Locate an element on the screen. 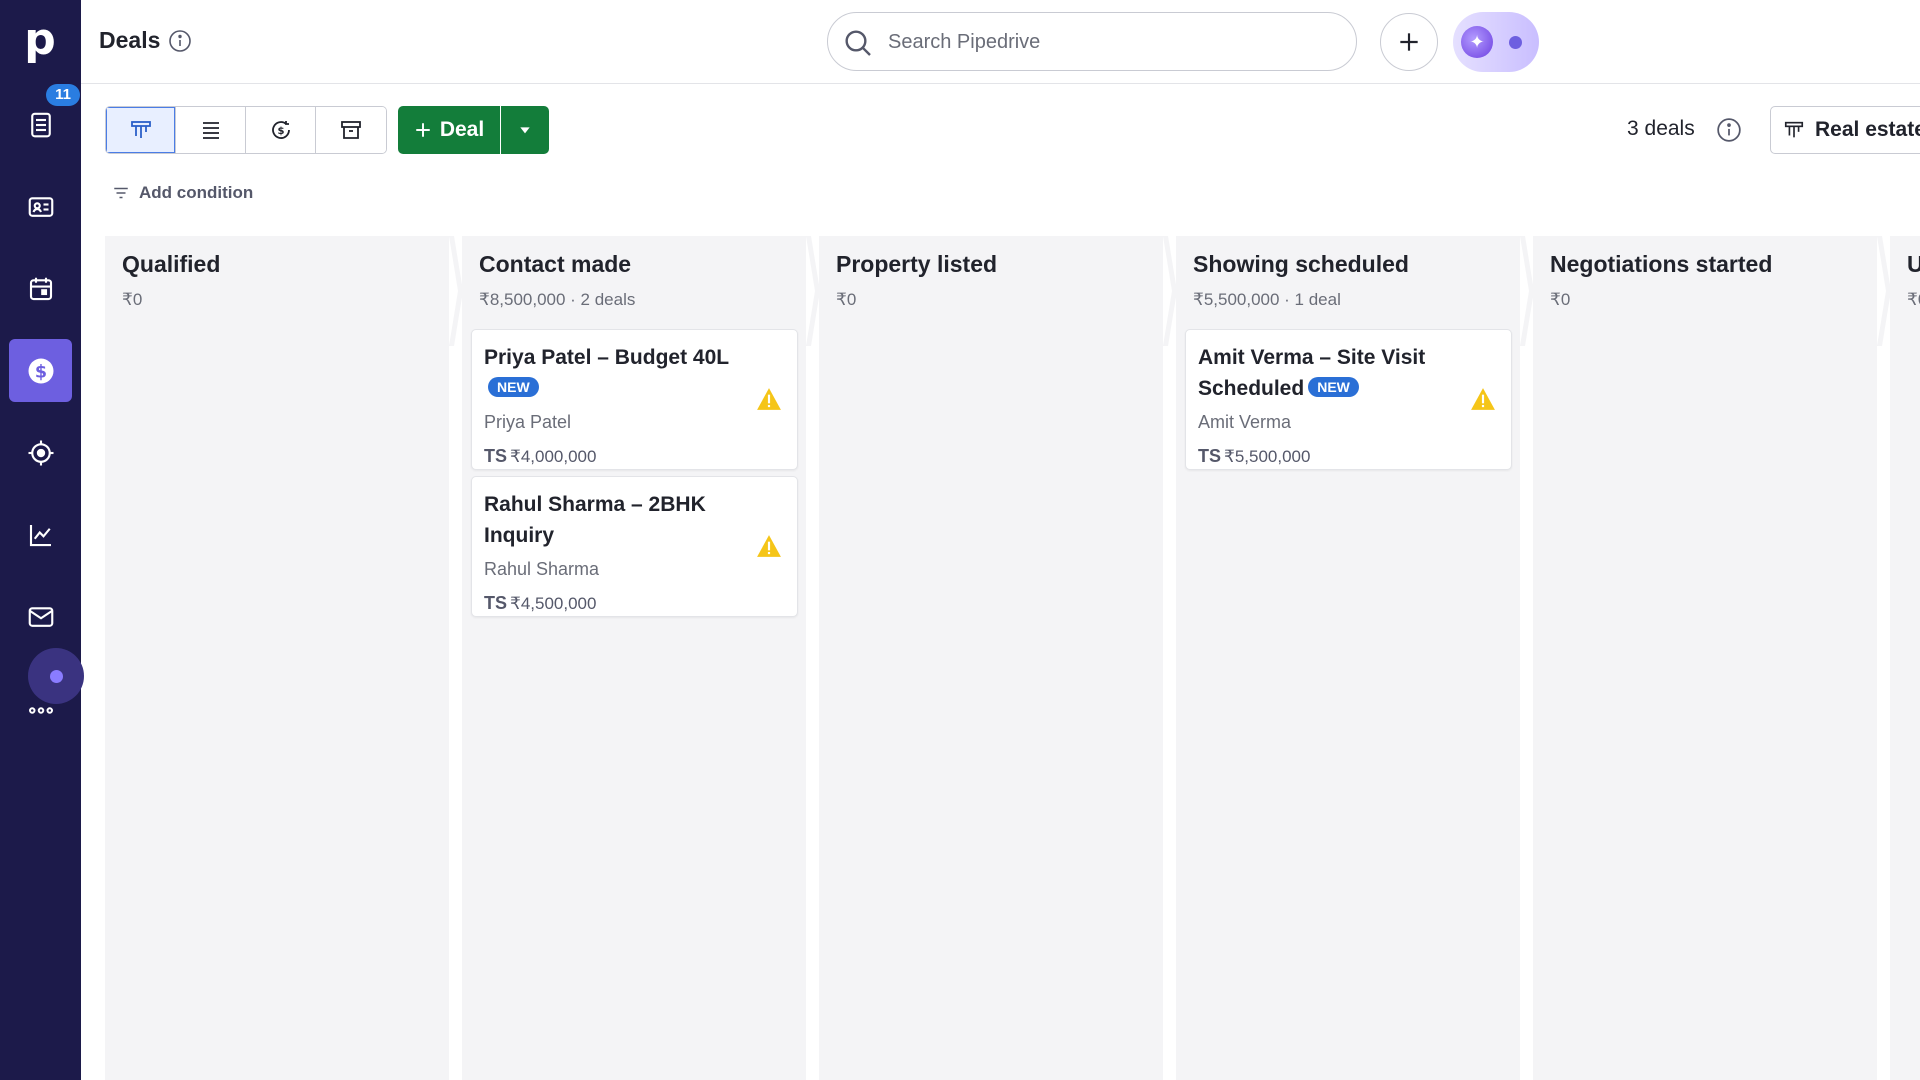  deal-value-row: TS ₹4,000,000 is located at coordinates (540, 456).